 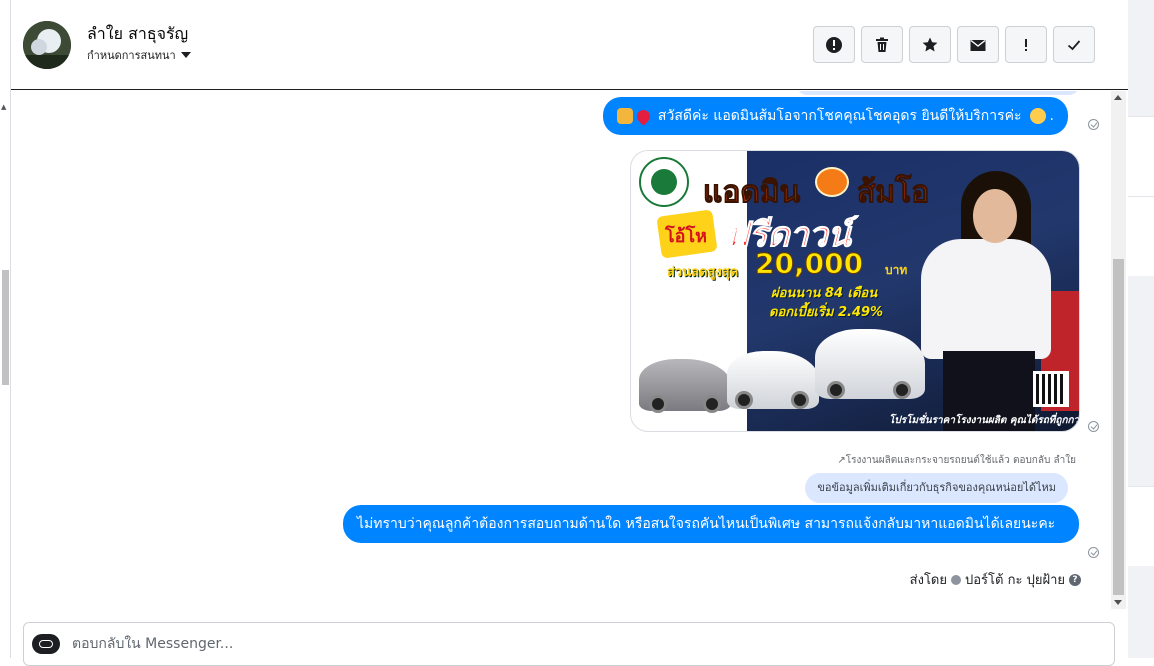 What do you see at coordinates (46, 644) in the screenshot?
I see `page-avatar` at bounding box center [46, 644].